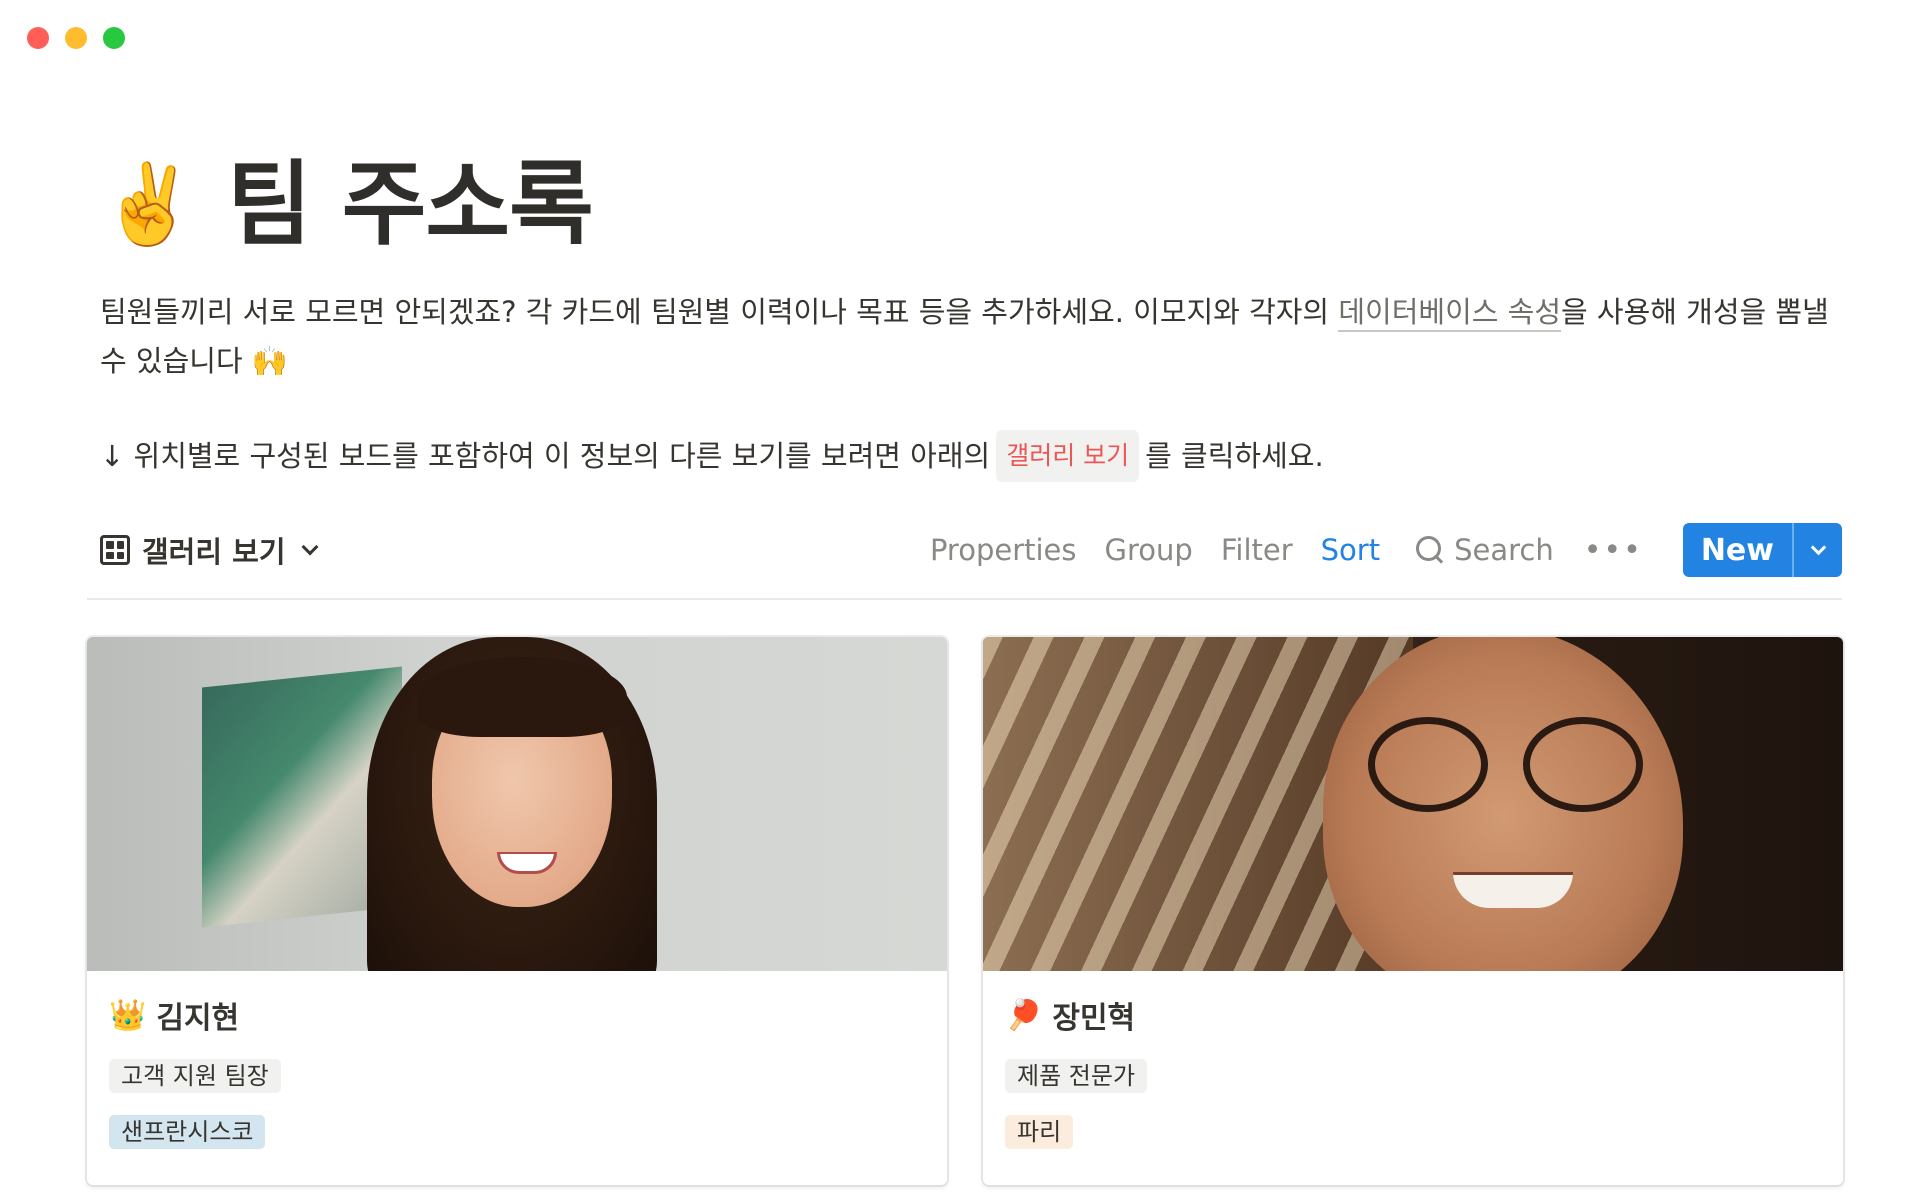 The height and width of the screenshot is (1200, 1920). Describe the element at coordinates (410, 205) in the screenshot. I see `page-title: 팀 주소록` at that location.